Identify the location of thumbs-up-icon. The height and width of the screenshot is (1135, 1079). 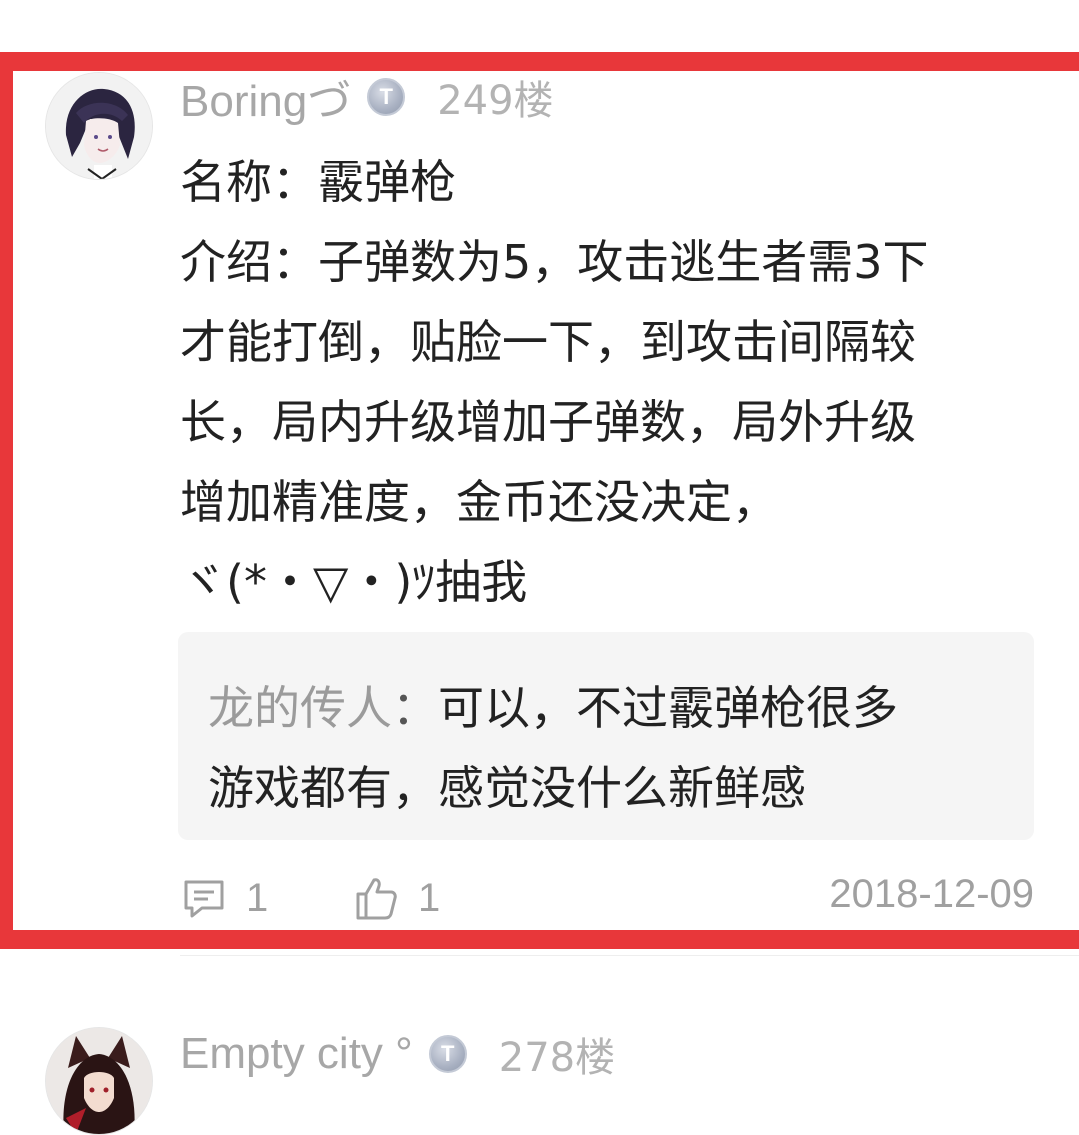
(376, 899).